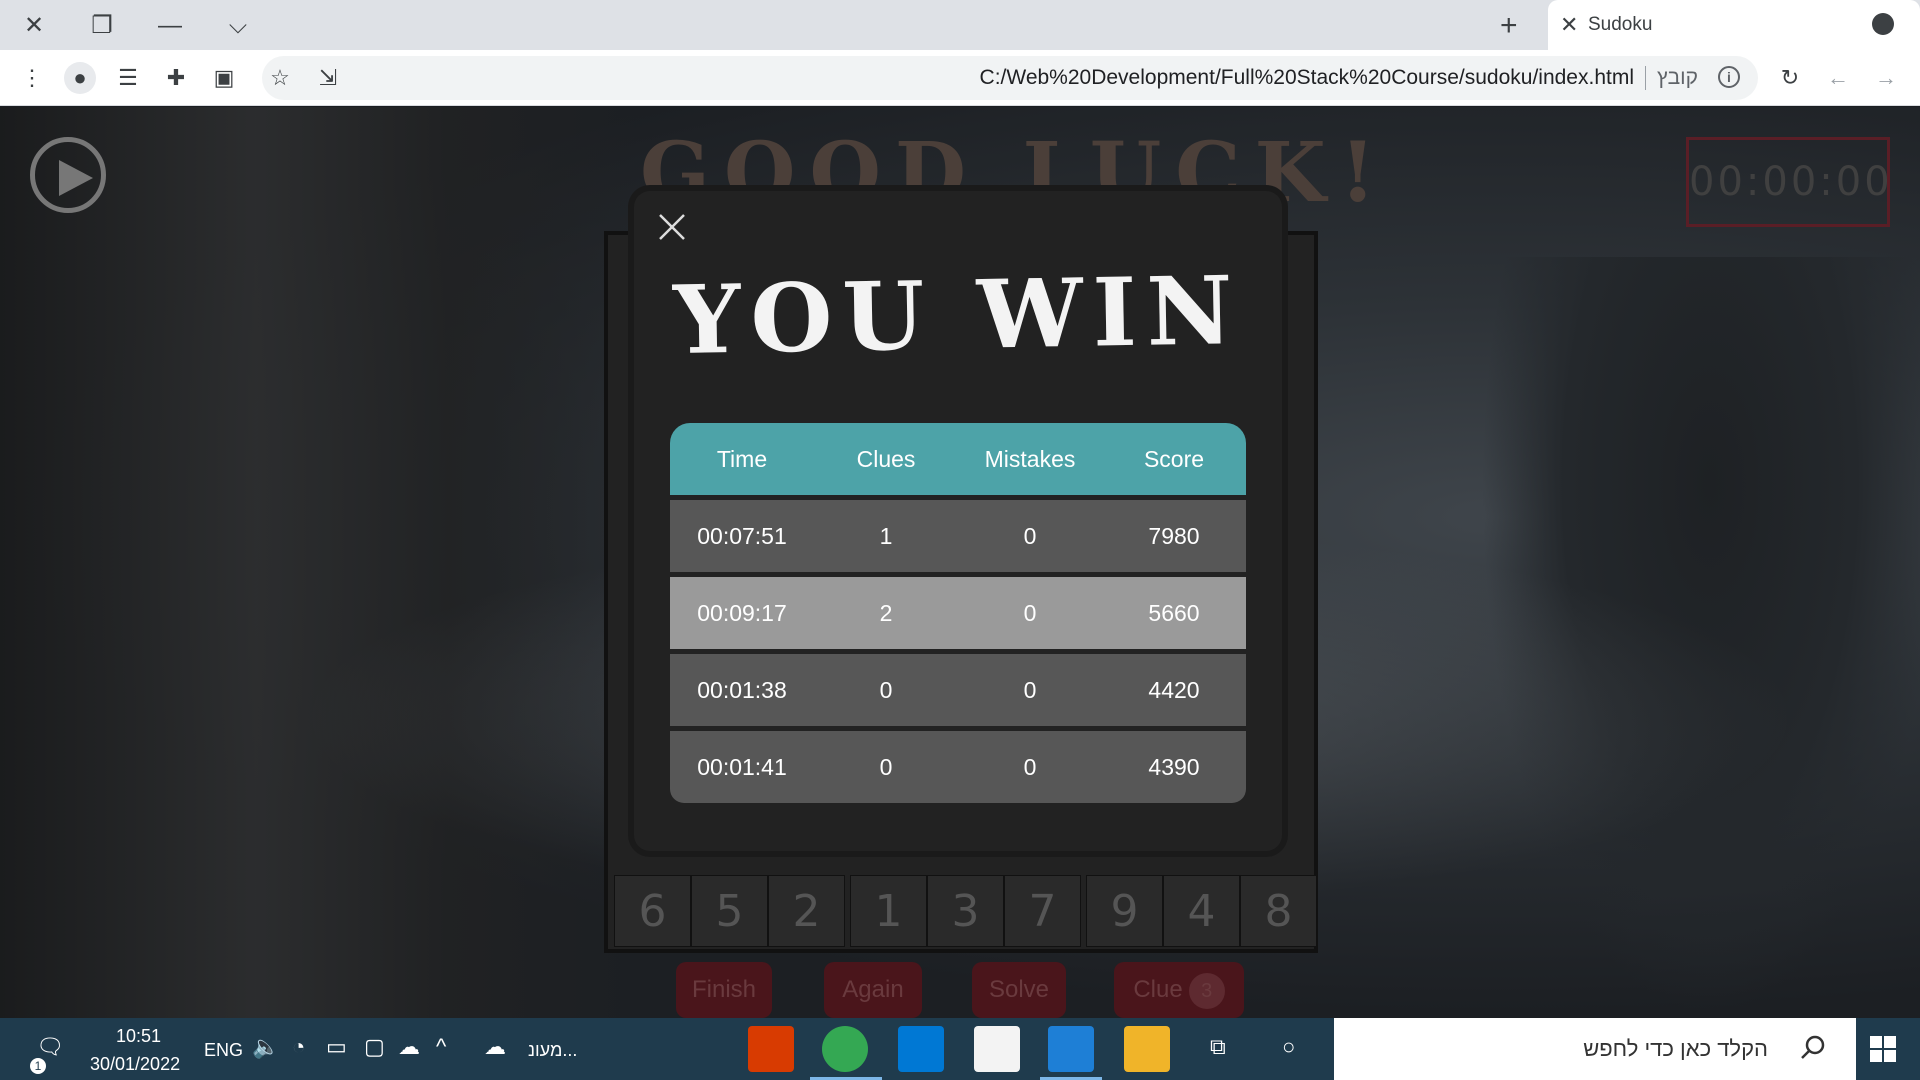 The height and width of the screenshot is (1080, 1920). I want to click on url-separator, so click(1645, 78).